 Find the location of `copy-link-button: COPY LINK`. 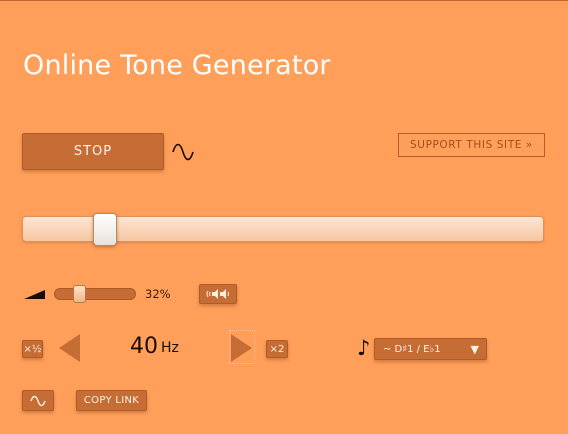

copy-link-button: COPY LINK is located at coordinates (111, 400).